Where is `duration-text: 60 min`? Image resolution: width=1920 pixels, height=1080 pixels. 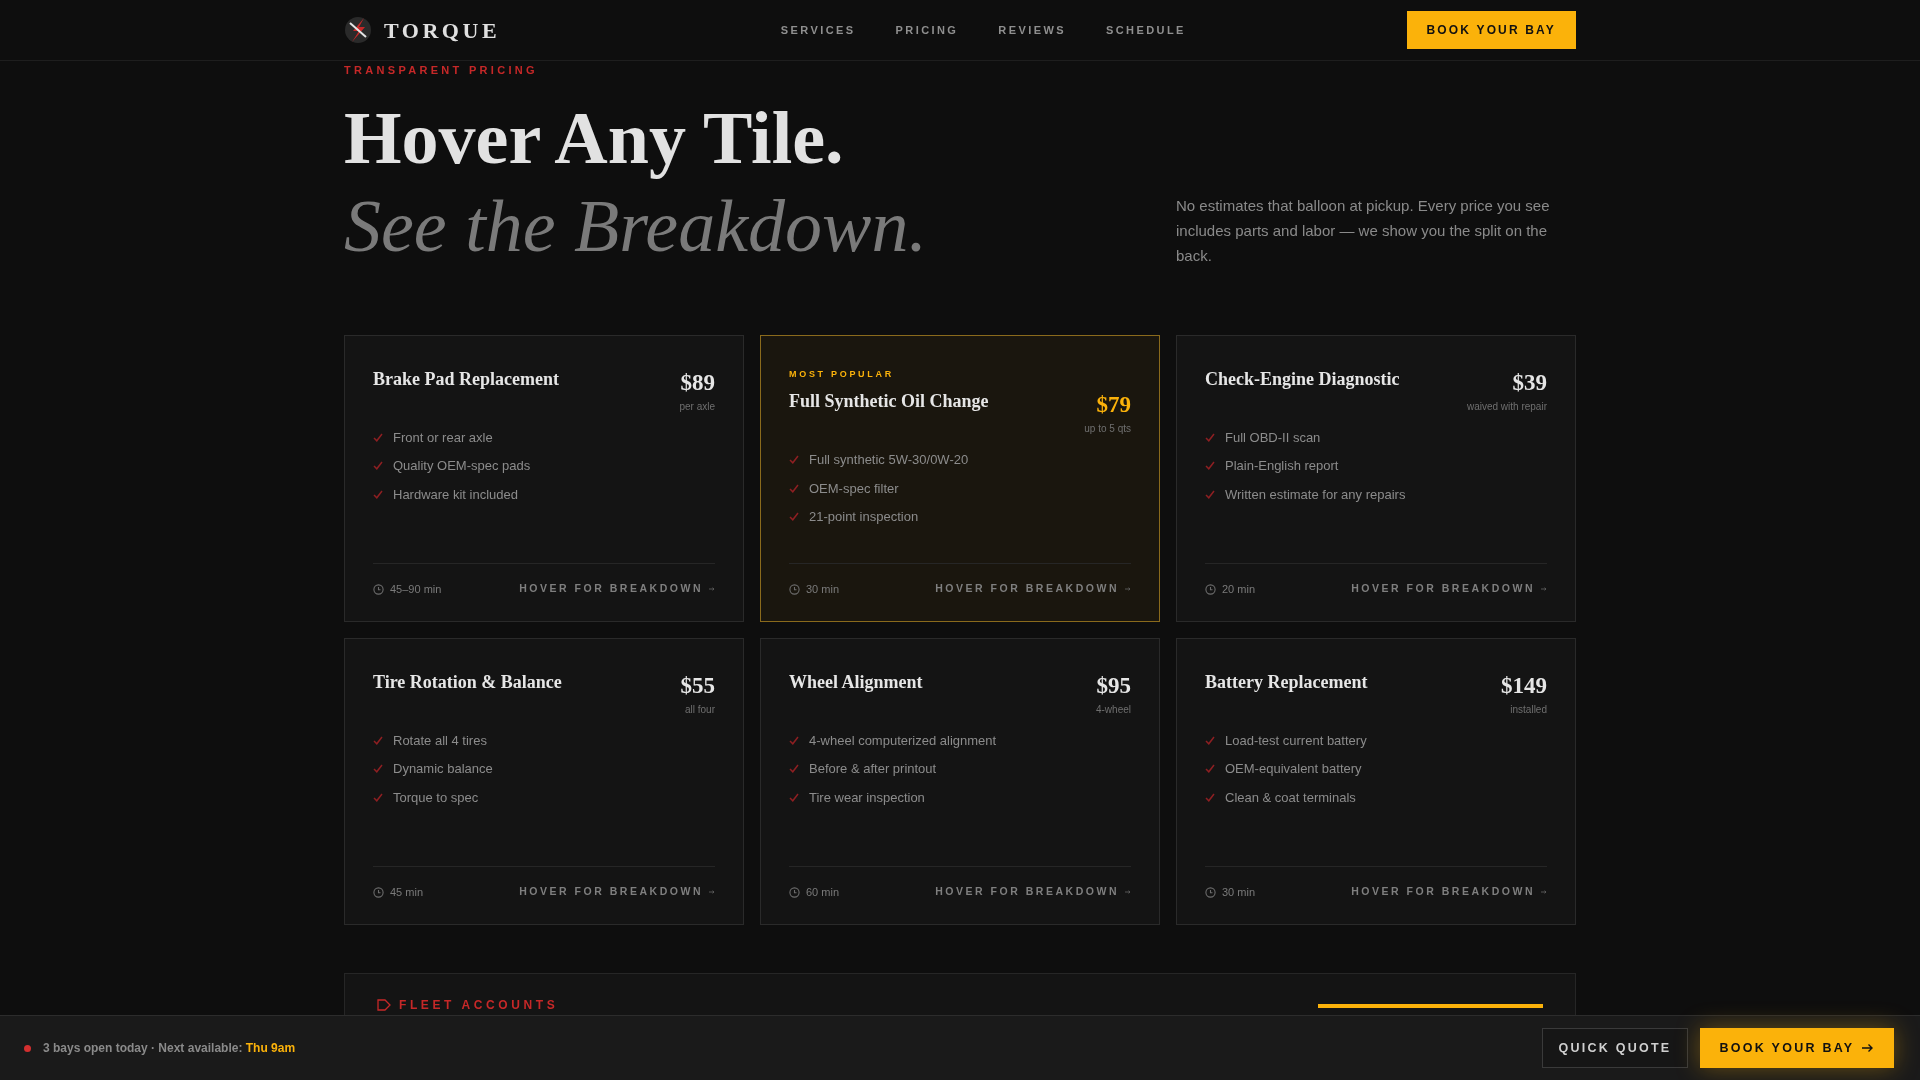 duration-text: 60 min is located at coordinates (823, 892).